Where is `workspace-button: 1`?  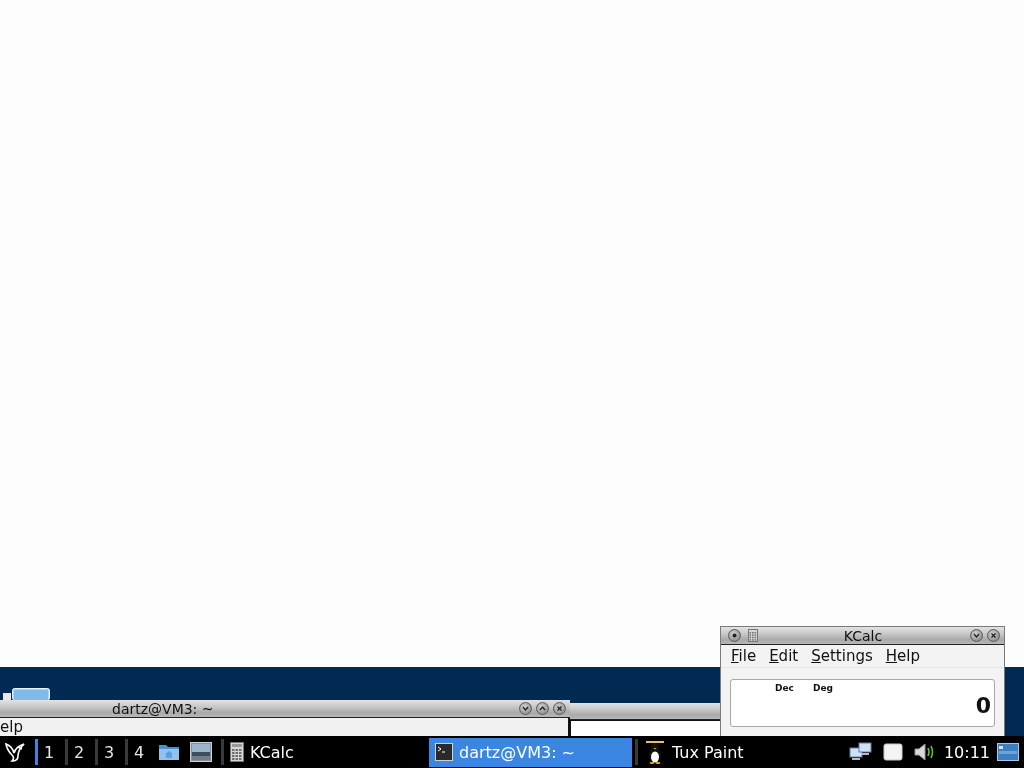
workspace-button: 1 is located at coordinates (50, 752).